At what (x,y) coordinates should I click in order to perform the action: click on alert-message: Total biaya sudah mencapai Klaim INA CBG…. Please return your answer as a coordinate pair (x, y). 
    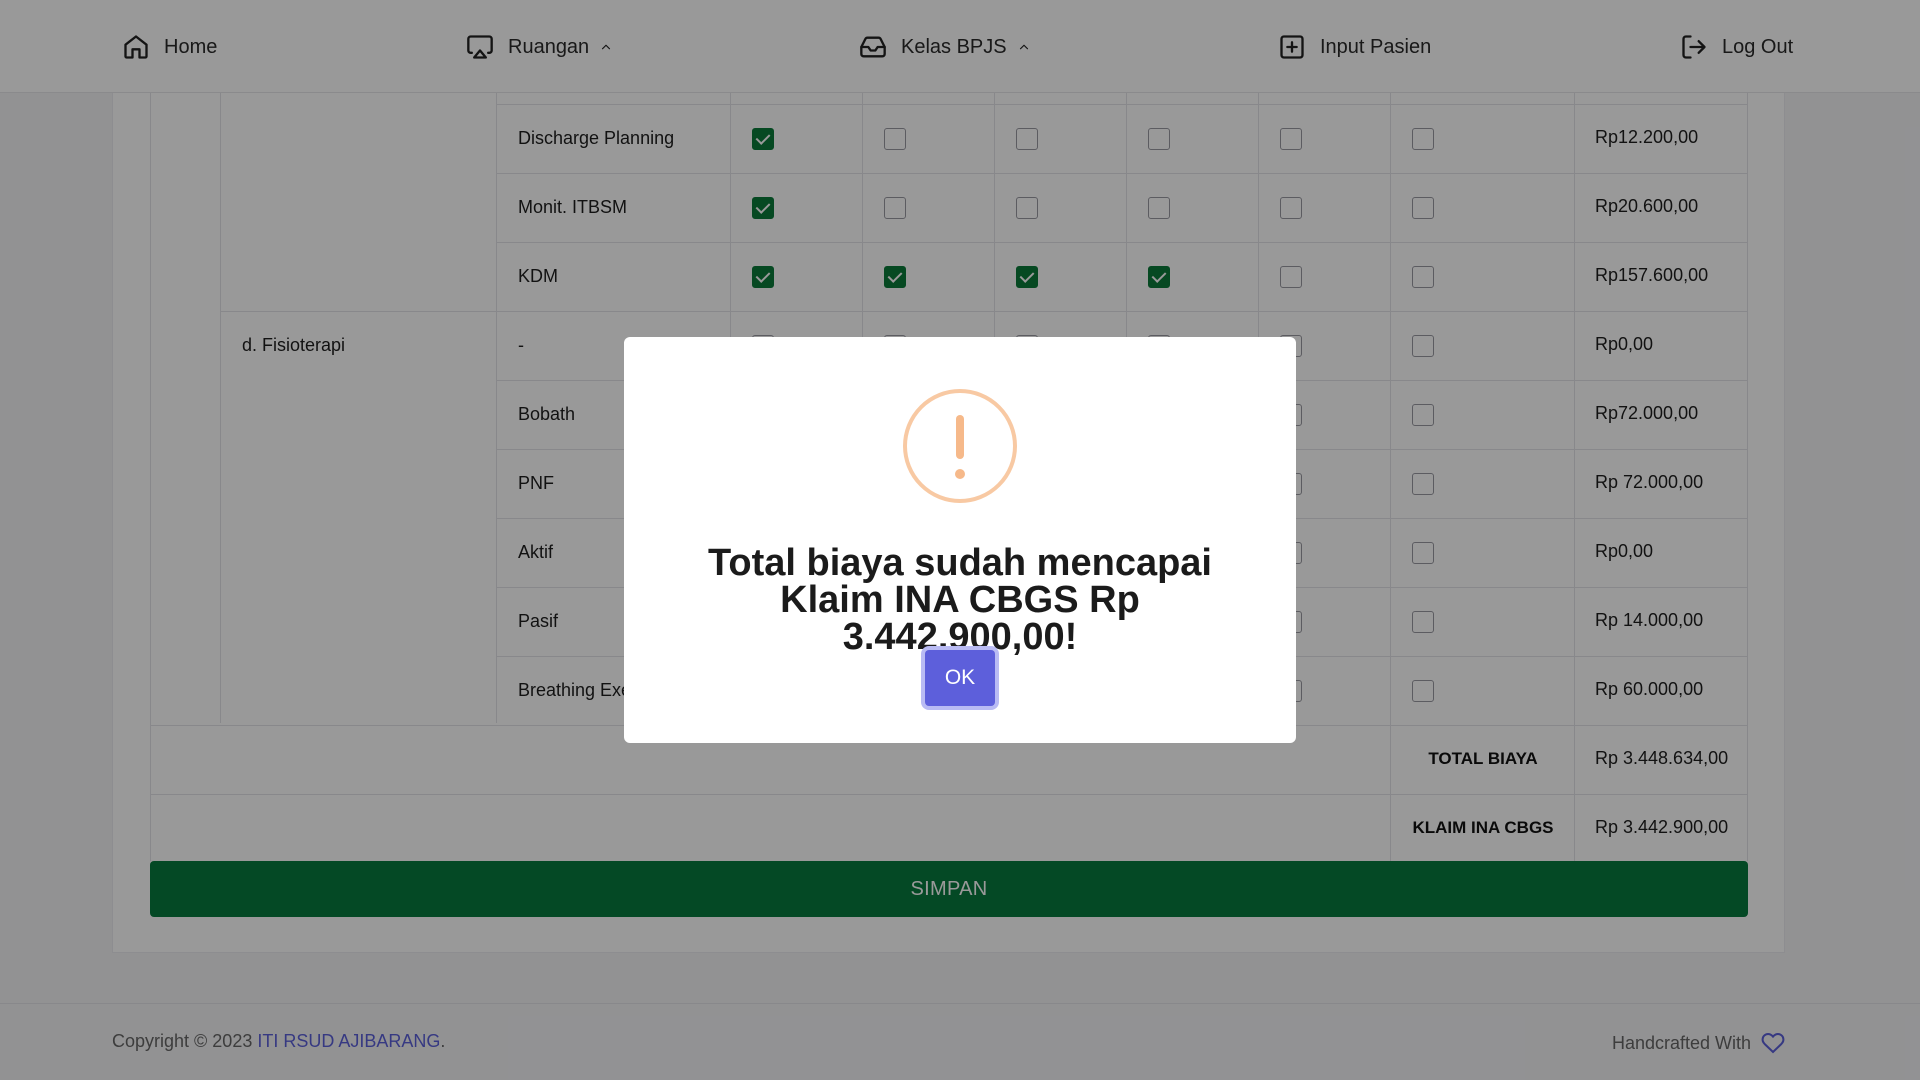
    Looking at the image, I should click on (959, 600).